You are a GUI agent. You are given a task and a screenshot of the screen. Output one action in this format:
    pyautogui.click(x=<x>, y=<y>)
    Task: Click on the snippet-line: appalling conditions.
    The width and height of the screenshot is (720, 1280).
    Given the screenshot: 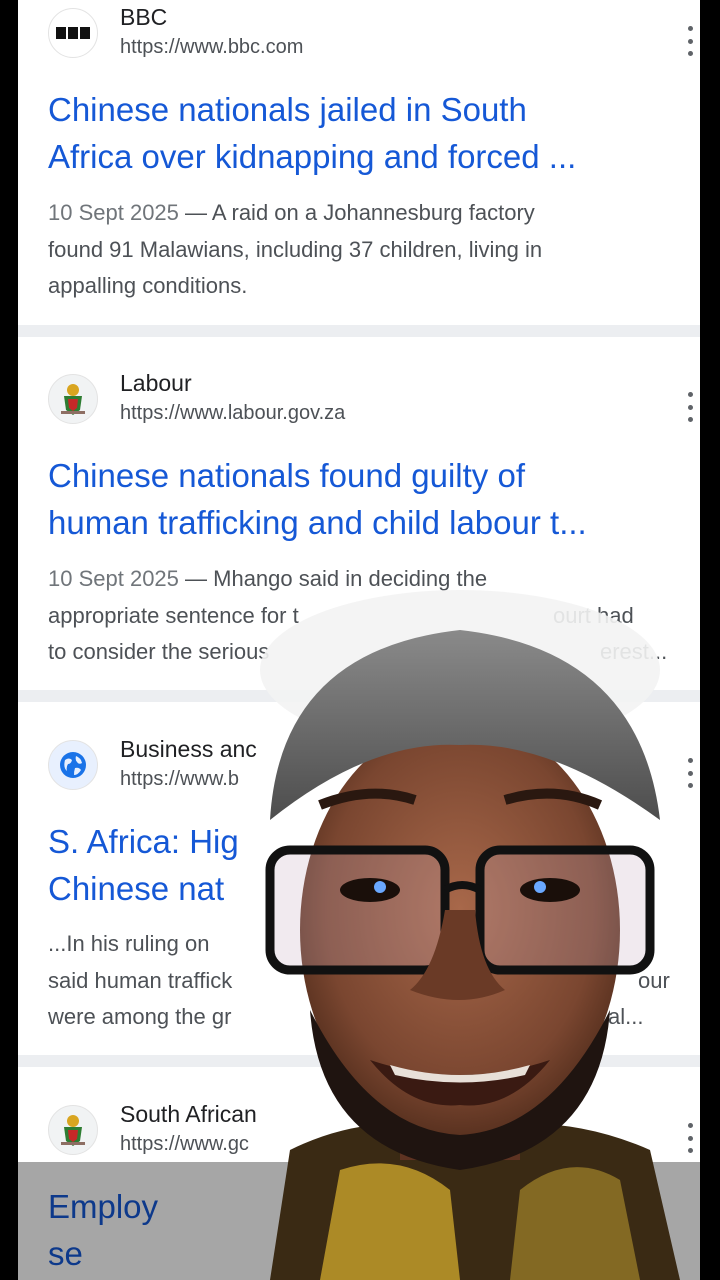 What is the action you would take?
    pyautogui.click(x=148, y=285)
    